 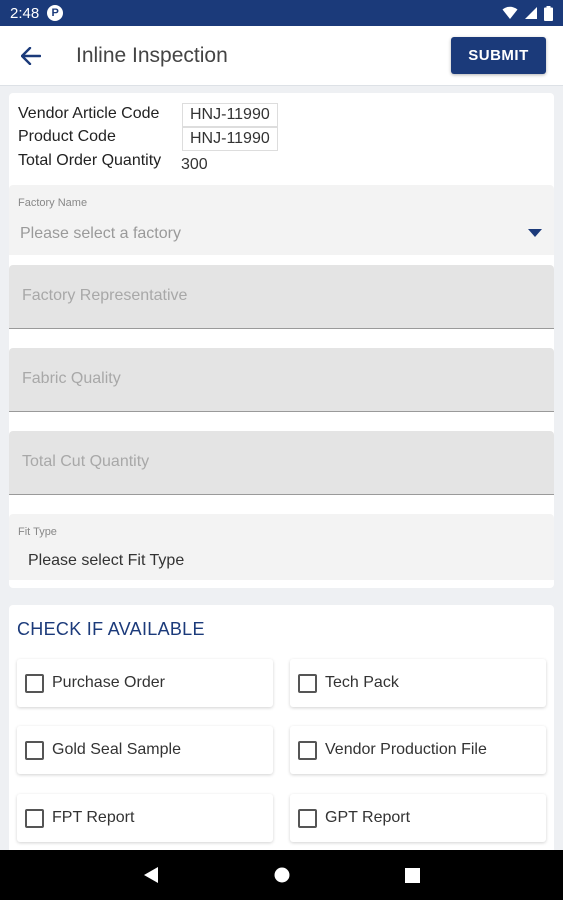 What do you see at coordinates (145, 818) in the screenshot?
I see `checkbox-fpt-report: FPT Report` at bounding box center [145, 818].